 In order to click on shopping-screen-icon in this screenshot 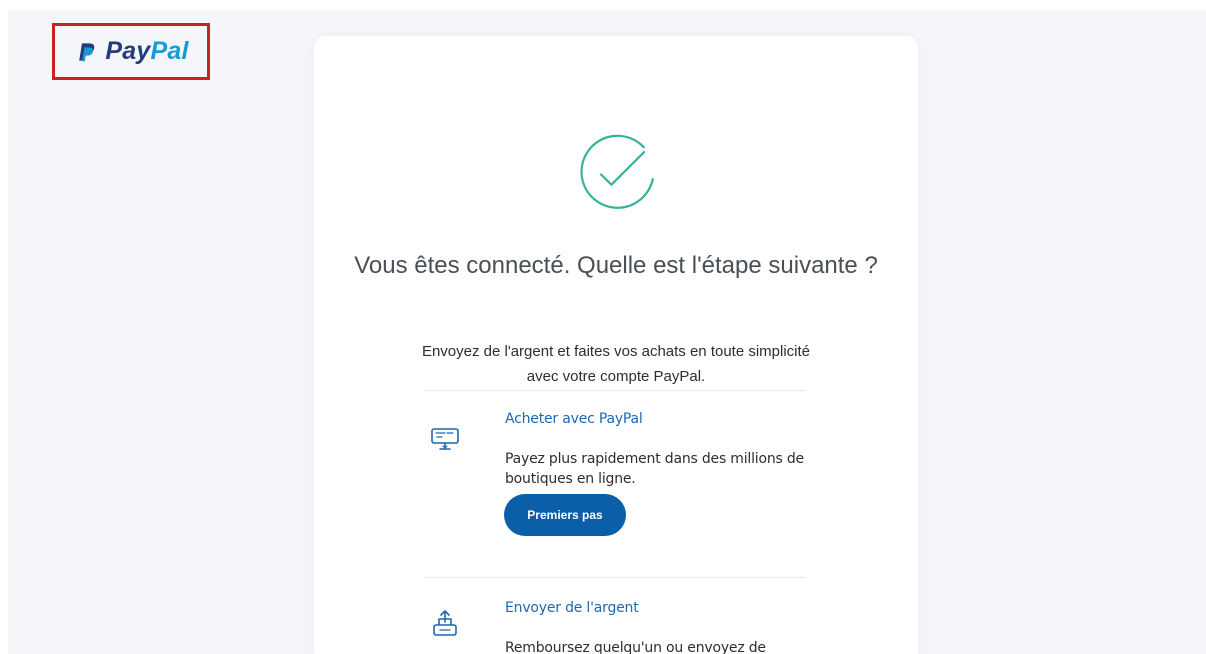, I will do `click(445, 439)`.